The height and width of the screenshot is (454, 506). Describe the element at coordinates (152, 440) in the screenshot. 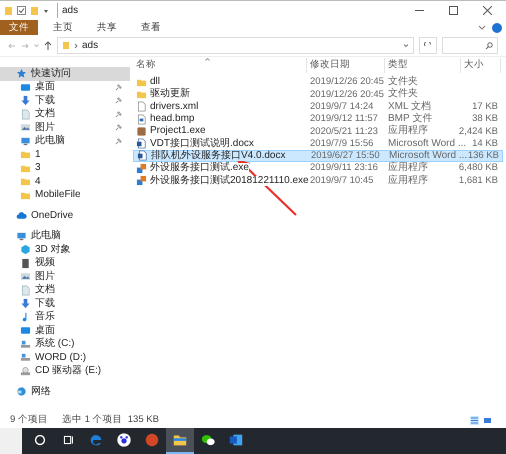

I see `presentation-app-icon` at that location.